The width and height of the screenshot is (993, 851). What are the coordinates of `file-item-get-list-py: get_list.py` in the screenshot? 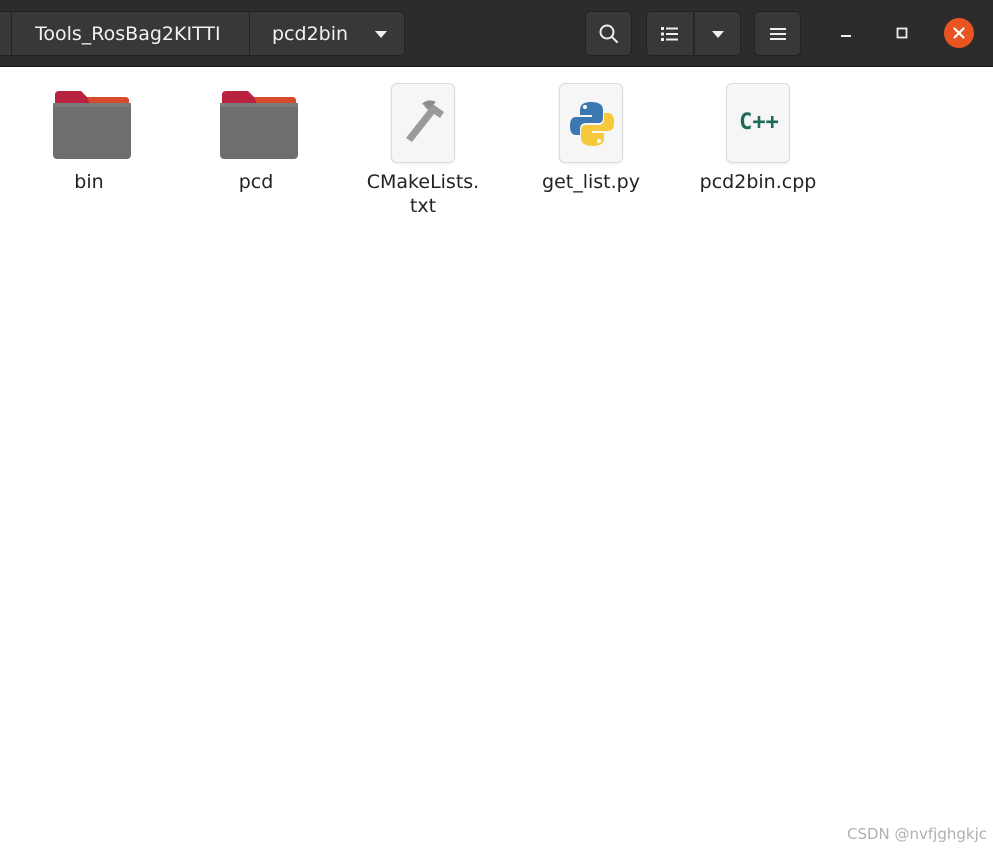 It's located at (591, 137).